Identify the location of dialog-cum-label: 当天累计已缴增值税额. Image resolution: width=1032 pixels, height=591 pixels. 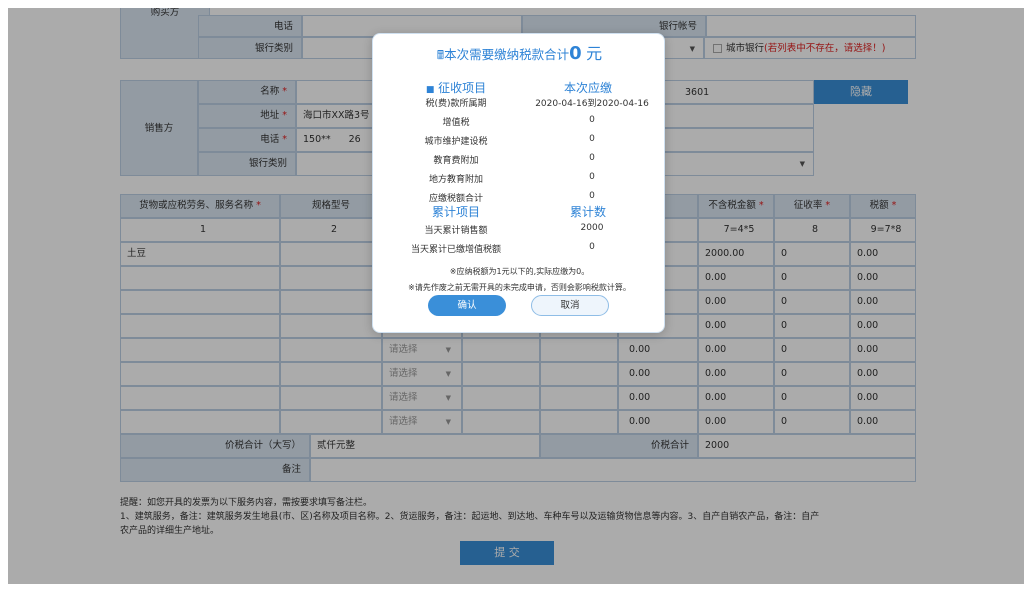
(455, 250).